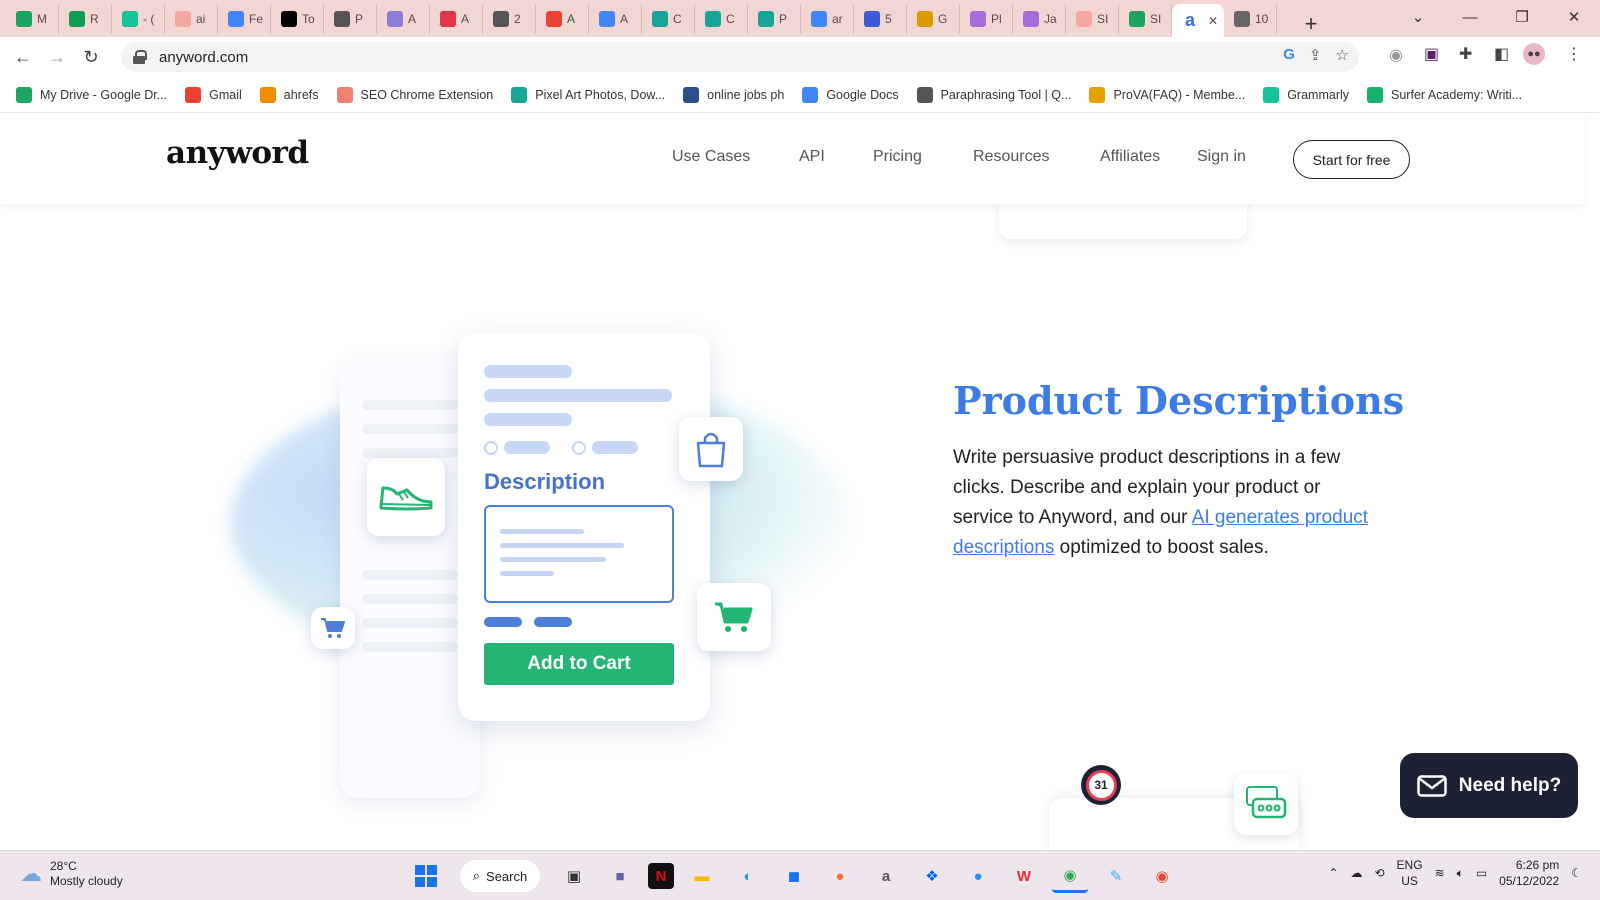 This screenshot has height=900, width=1600. What do you see at coordinates (1460, 873) in the screenshot?
I see `volume-icon: 🔈︎` at bounding box center [1460, 873].